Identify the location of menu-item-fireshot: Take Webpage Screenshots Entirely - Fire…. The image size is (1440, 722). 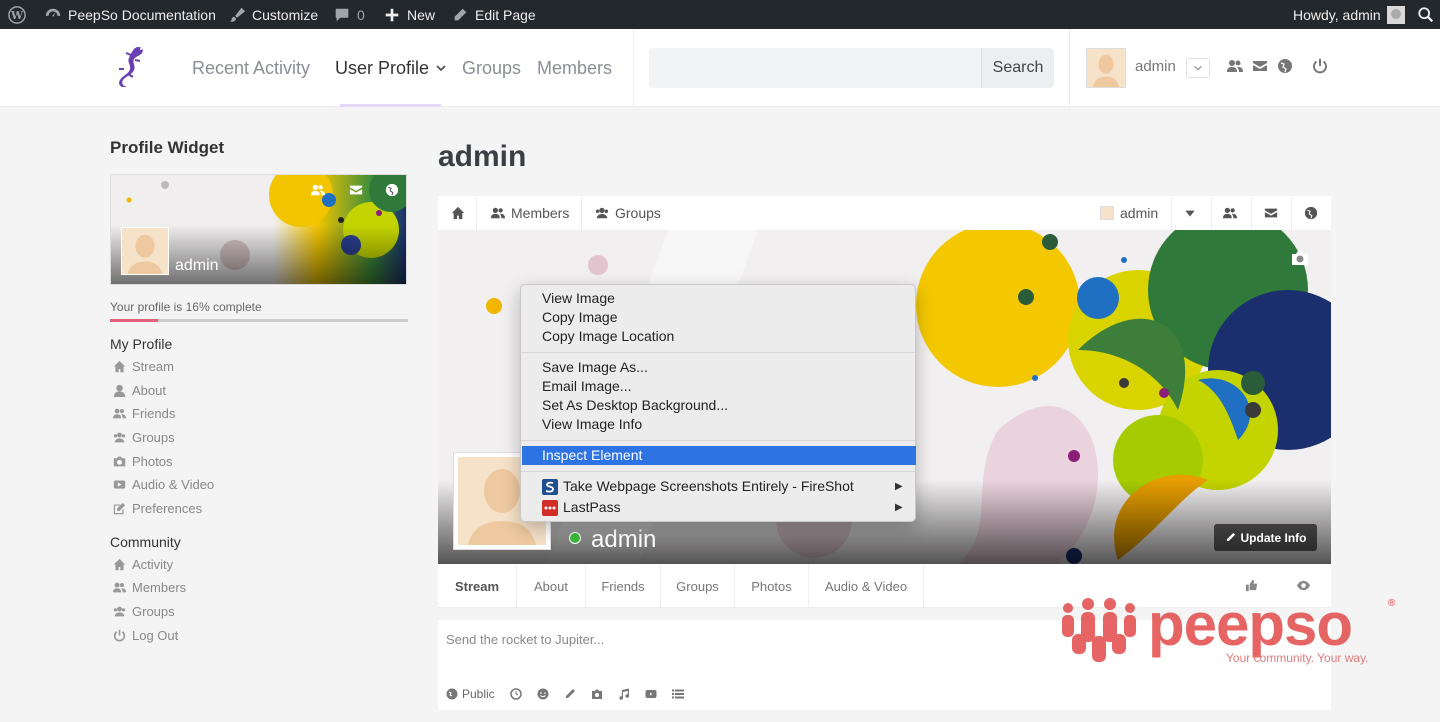
(708, 486).